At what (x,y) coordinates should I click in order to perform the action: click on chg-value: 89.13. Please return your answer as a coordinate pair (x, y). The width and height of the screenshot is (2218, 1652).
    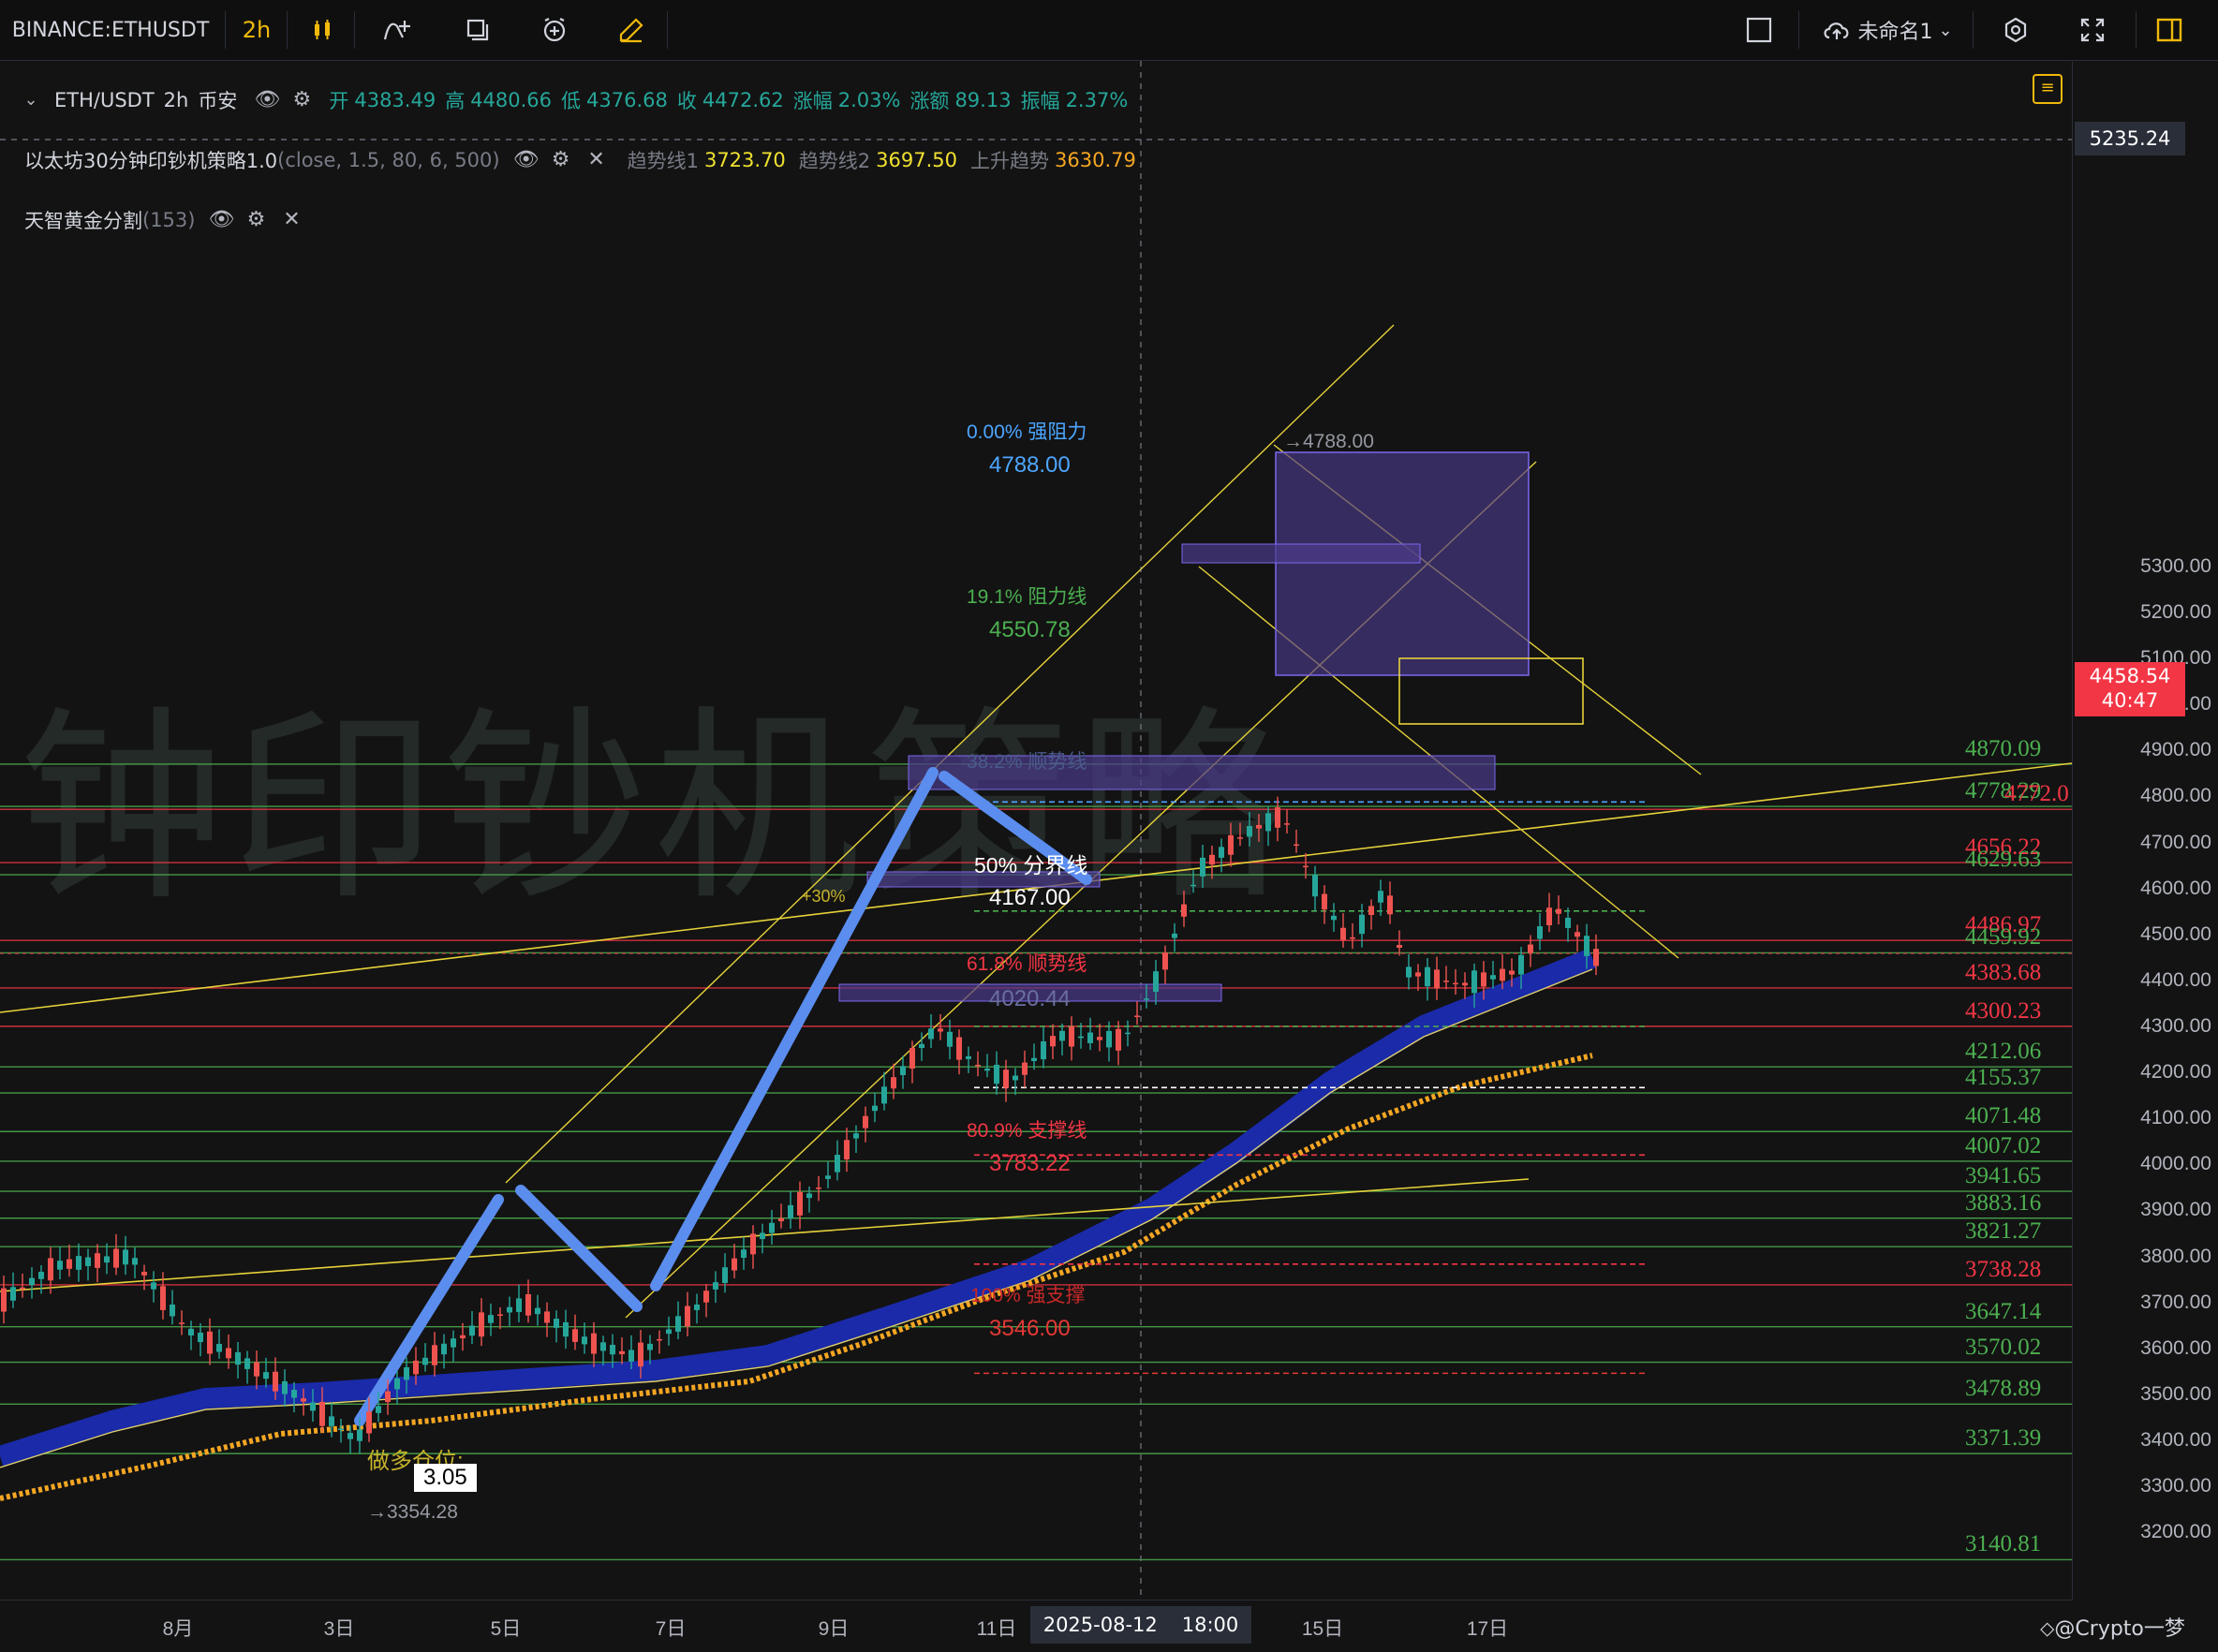
    Looking at the image, I should click on (983, 100).